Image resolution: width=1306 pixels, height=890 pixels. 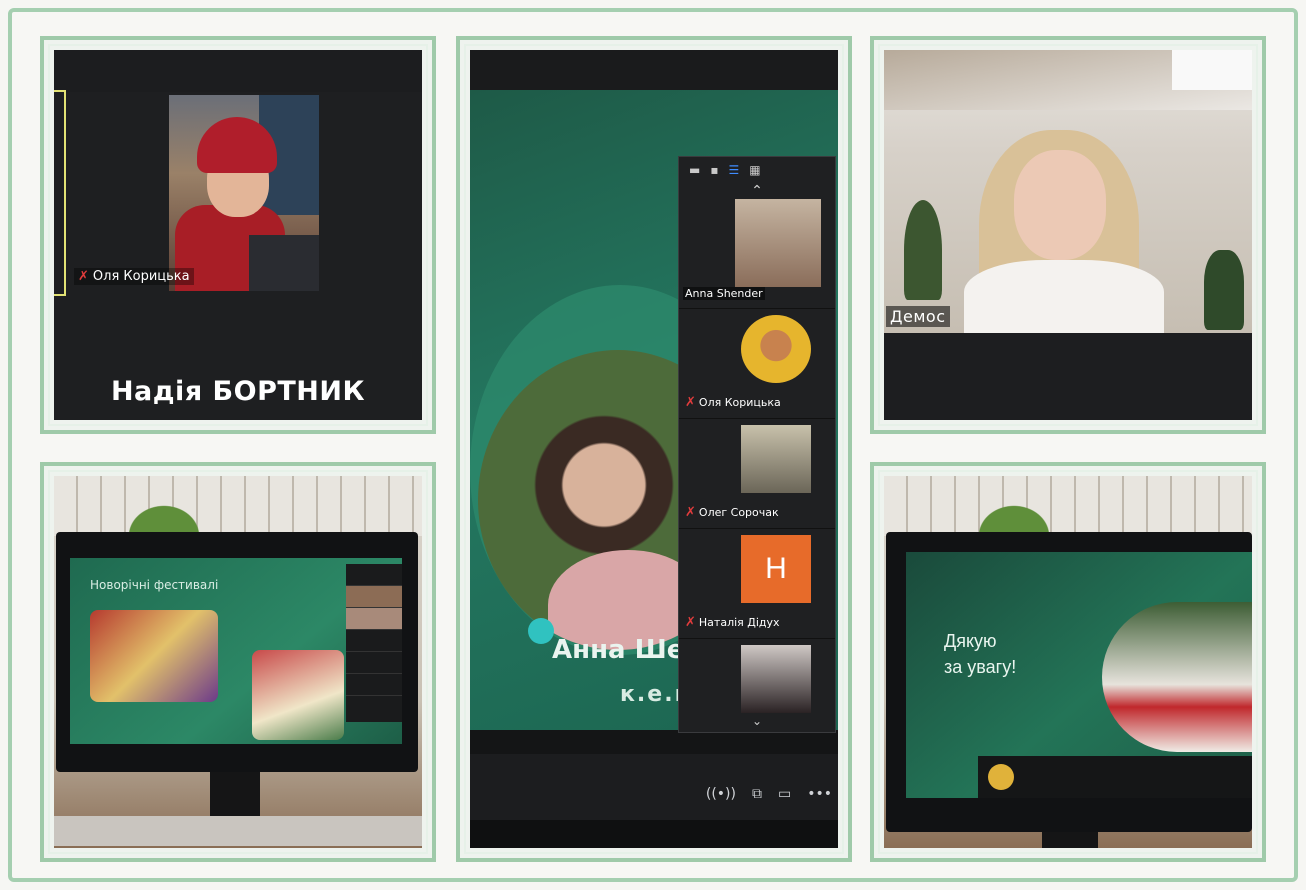 I want to click on thanks-line: Дякую, so click(x=970, y=641).